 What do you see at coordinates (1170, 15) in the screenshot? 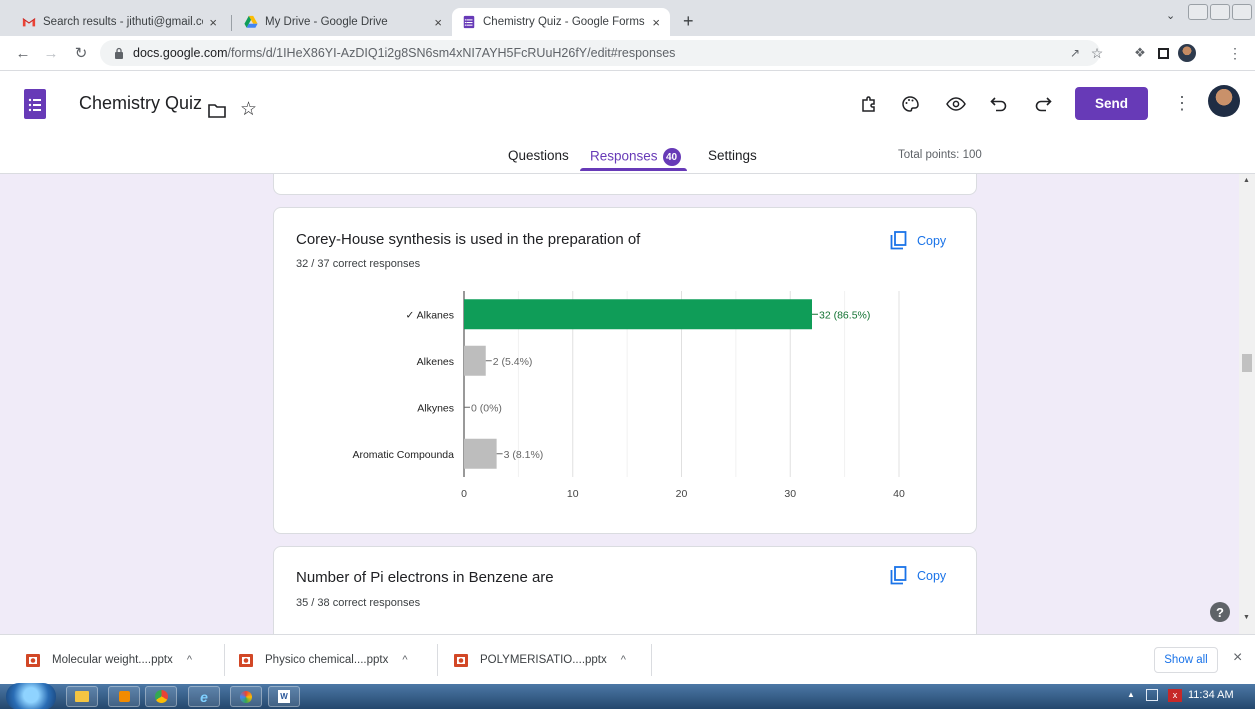
I see `tab-search-chevron-icon: ⌄` at bounding box center [1170, 15].